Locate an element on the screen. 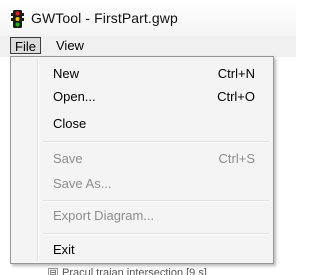  menu-bar: File View is located at coordinates (148, 46).